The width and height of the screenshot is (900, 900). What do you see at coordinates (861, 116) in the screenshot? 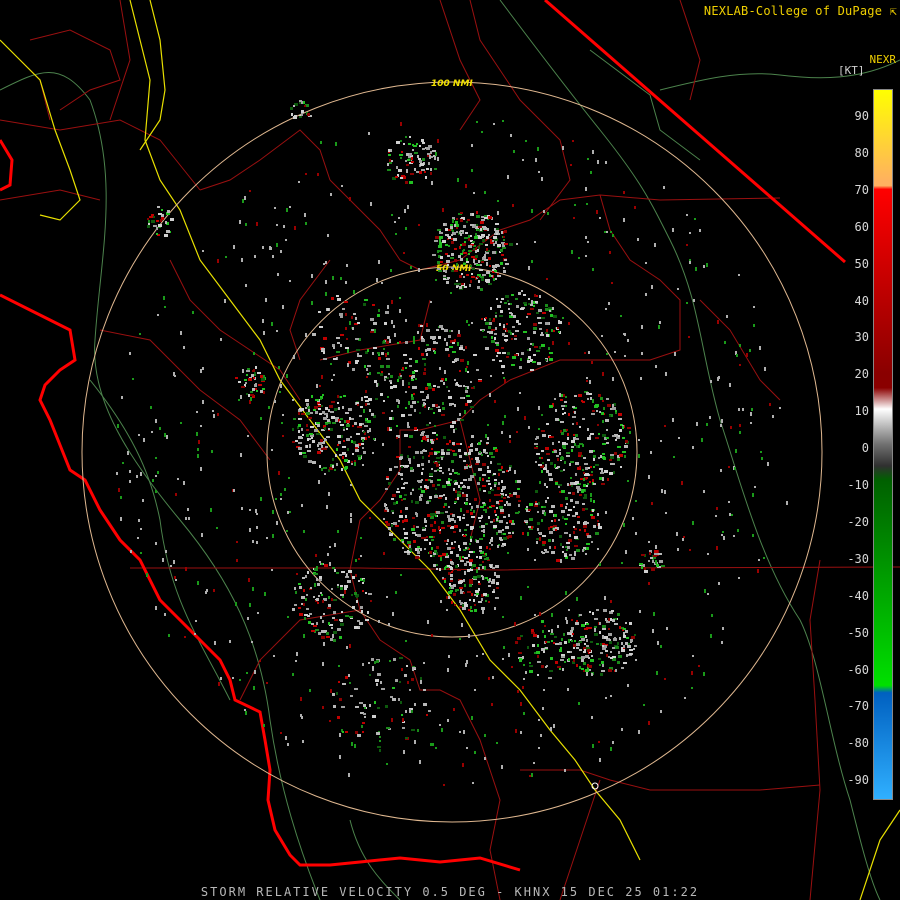
I see `scale-tick-label: 90` at bounding box center [861, 116].